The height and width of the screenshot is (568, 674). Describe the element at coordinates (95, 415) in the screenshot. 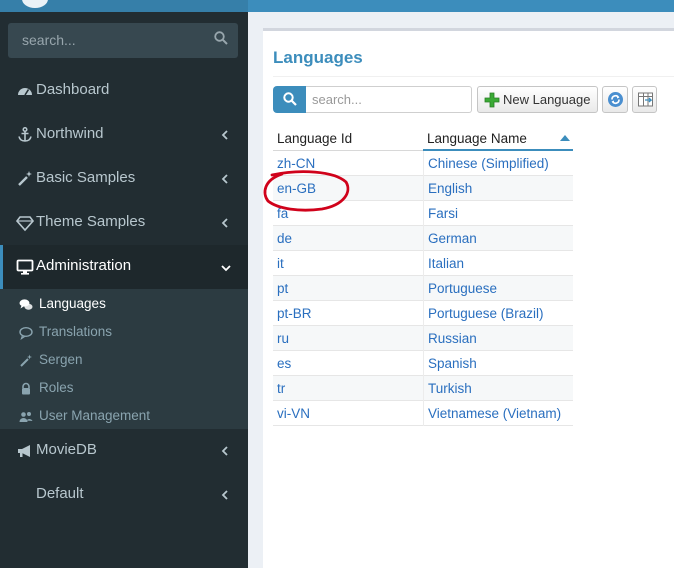

I see `sidebar-subitem-label: User Management` at that location.